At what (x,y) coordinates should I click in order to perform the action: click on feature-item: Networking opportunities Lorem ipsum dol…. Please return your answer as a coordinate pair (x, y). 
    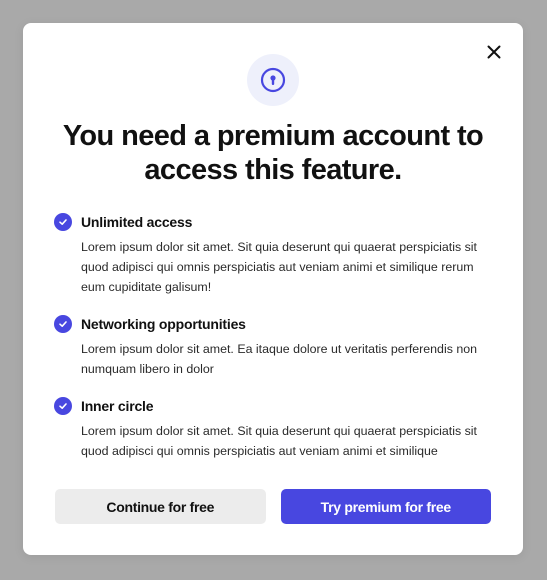
    Looking at the image, I should click on (274, 347).